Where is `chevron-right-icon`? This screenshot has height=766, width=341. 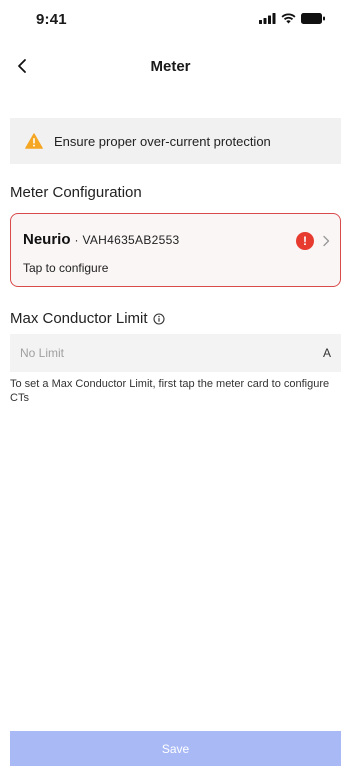
chevron-right-icon is located at coordinates (326, 243).